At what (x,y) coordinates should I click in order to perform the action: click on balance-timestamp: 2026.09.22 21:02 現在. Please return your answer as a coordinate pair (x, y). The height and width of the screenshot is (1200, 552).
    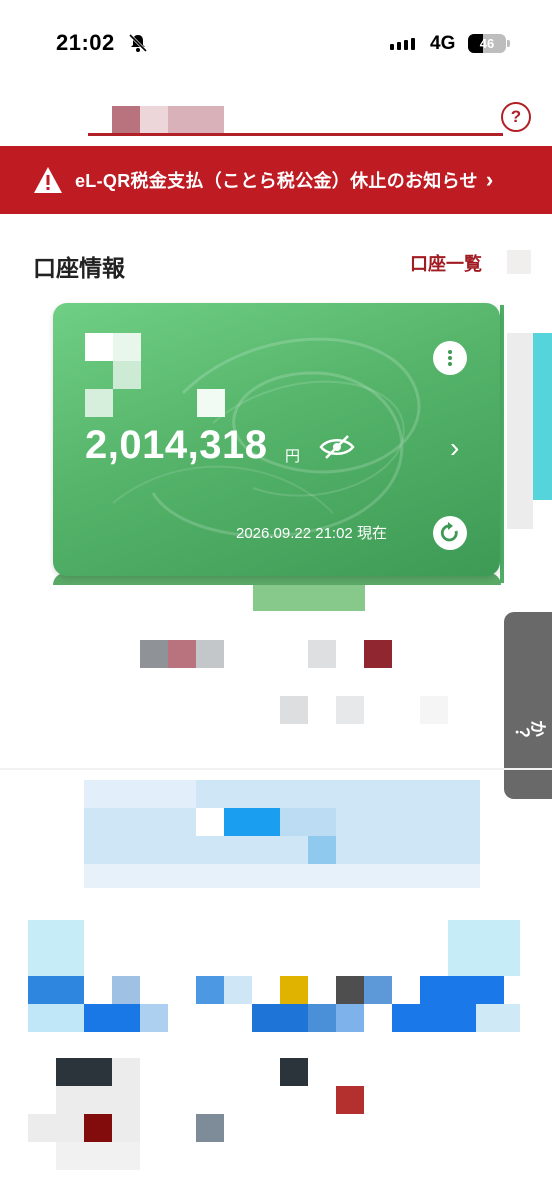
    Looking at the image, I should click on (311, 533).